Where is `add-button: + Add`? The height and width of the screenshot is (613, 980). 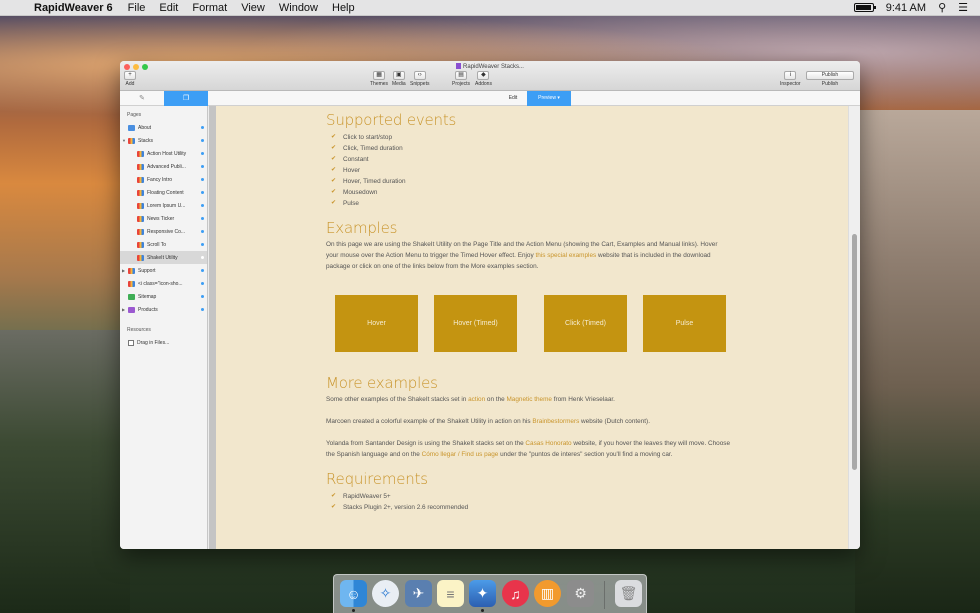 add-button: + Add is located at coordinates (130, 79).